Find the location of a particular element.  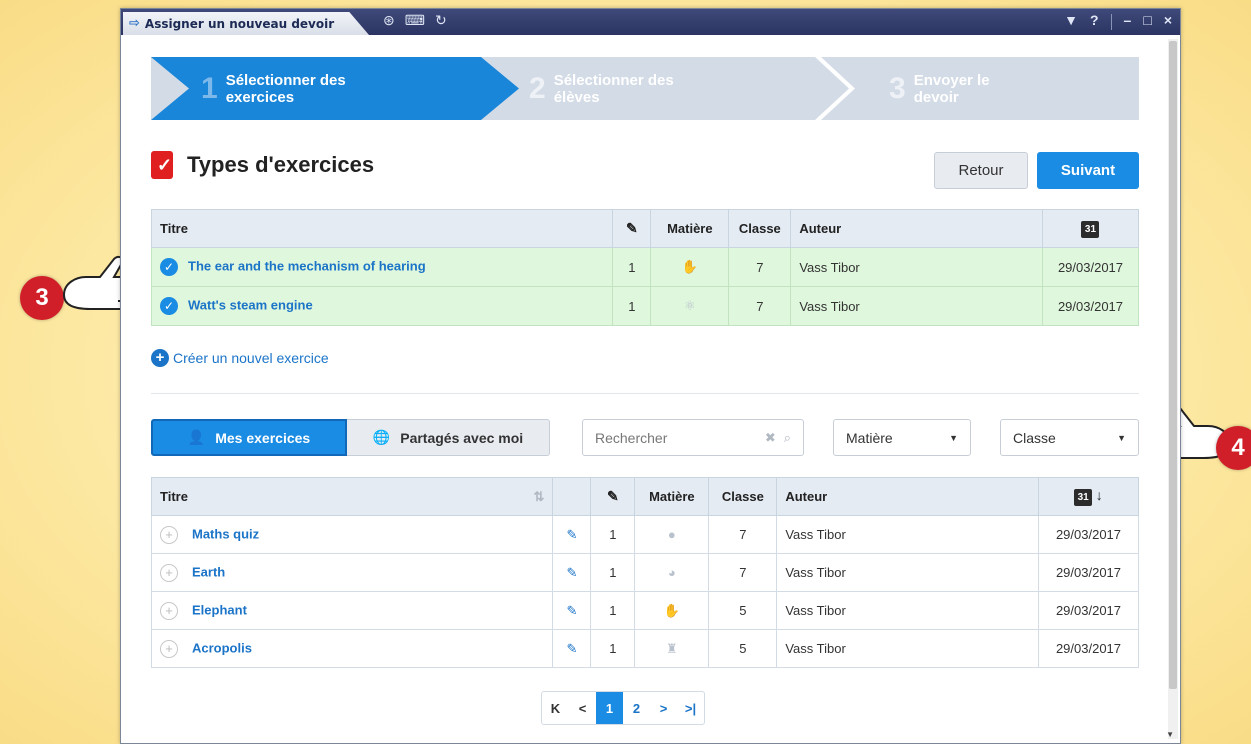

next-page-button: > is located at coordinates (663, 708).